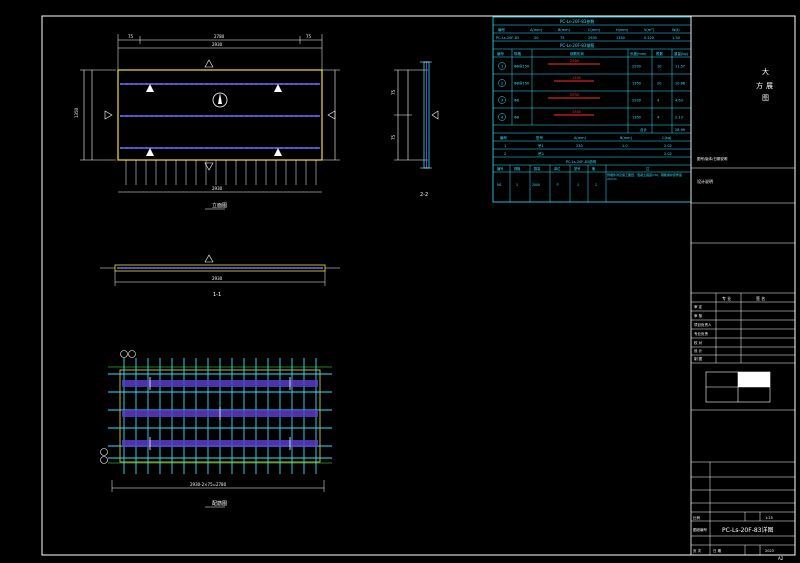 The width and height of the screenshot is (800, 563). I want to click on t4-h2: 数量, so click(537, 168).